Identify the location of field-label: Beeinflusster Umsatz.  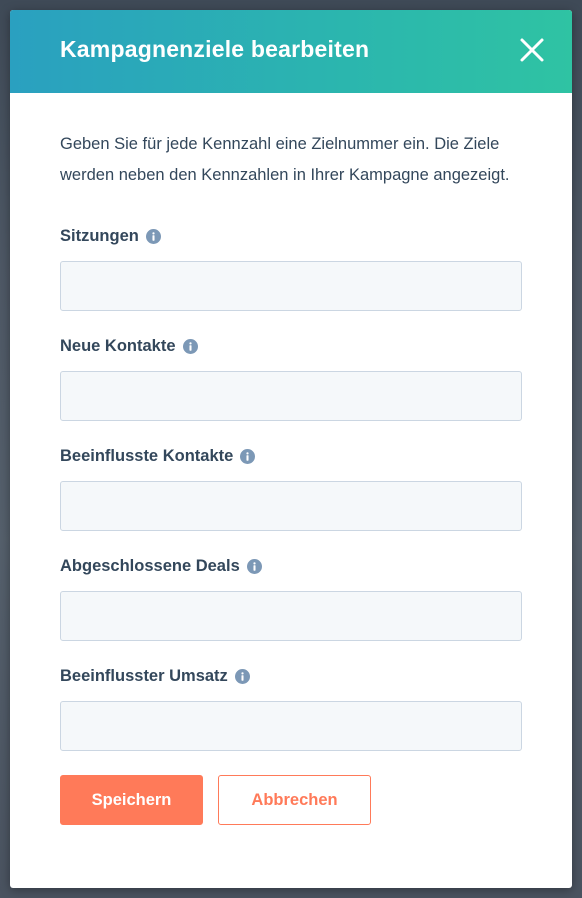
(144, 675).